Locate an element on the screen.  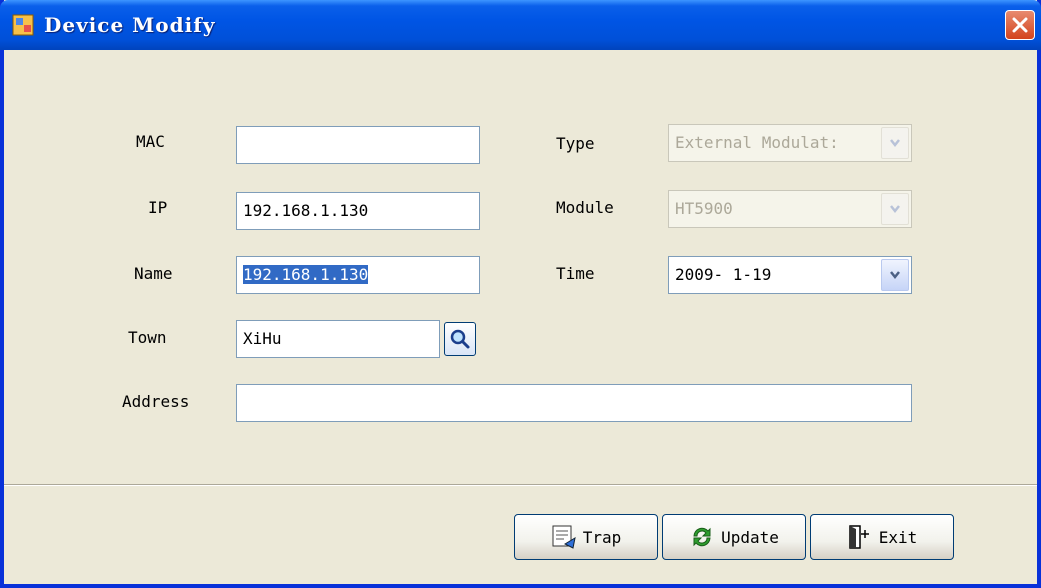
mac-label: MAC is located at coordinates (150, 141).